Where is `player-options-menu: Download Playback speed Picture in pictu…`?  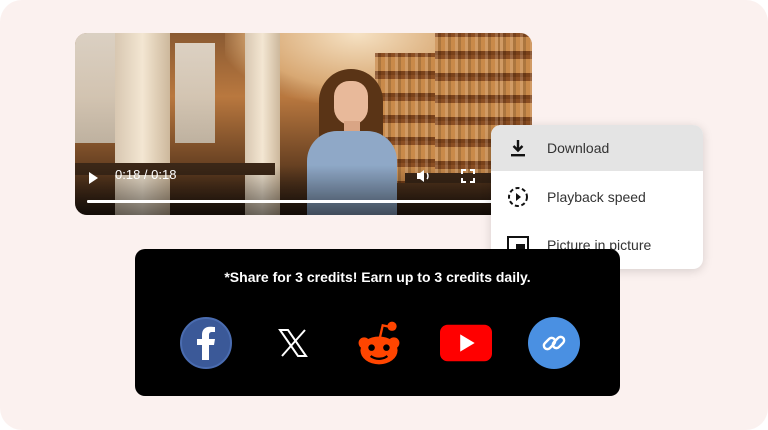
player-options-menu: Download Playback speed Picture in pictu… is located at coordinates (597, 197).